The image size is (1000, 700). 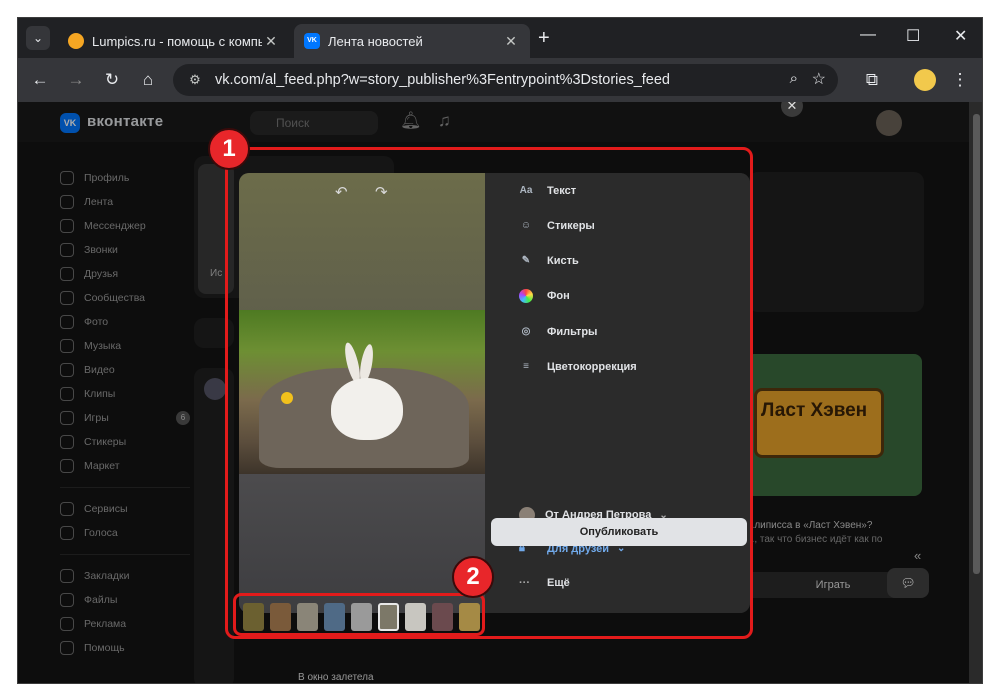 I want to click on reload-icon: ↻, so click(x=112, y=80).